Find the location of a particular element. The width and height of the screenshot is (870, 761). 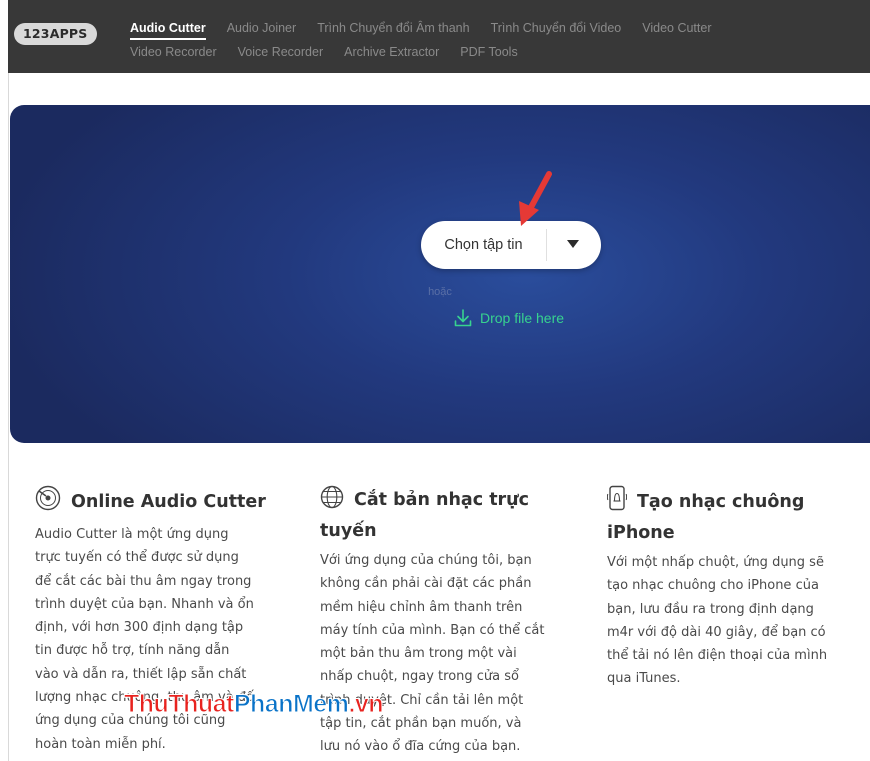

nav-link-audio-cutter: Audio Cutter is located at coordinates (168, 30).